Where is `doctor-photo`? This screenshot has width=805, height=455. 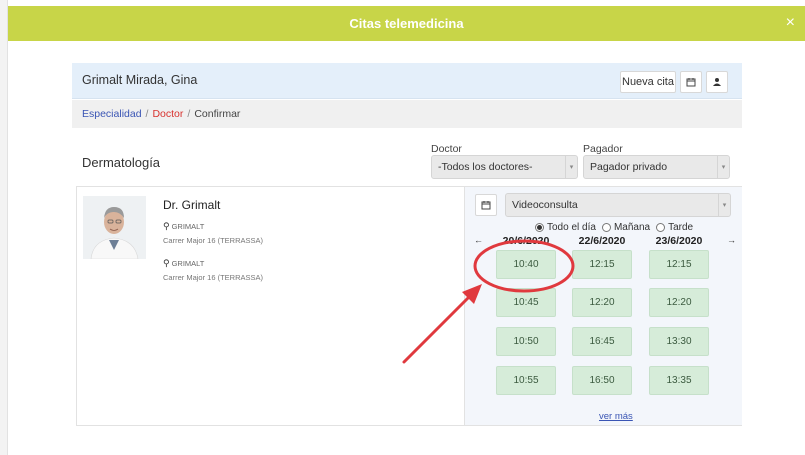
doctor-photo is located at coordinates (114, 227).